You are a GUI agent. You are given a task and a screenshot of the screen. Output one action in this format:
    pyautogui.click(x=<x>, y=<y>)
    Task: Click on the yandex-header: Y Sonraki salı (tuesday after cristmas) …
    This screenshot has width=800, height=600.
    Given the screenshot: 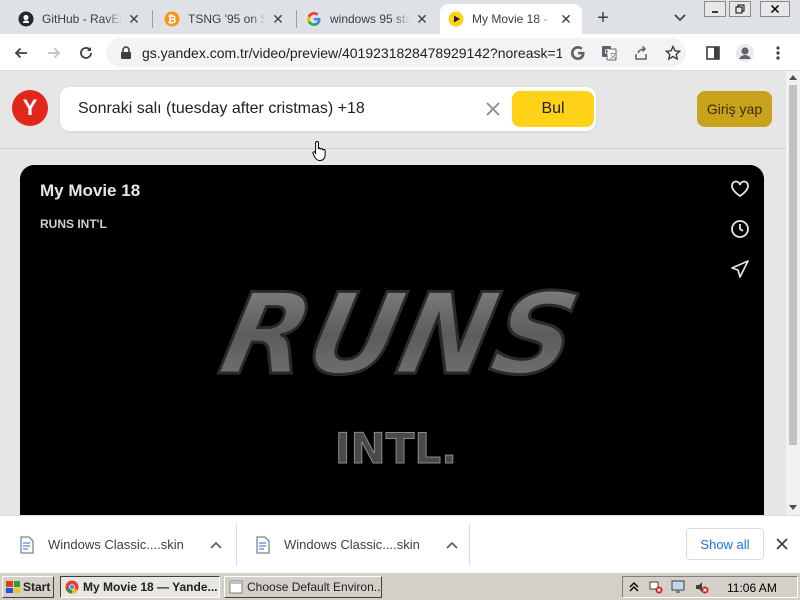 What is the action you would take?
    pyautogui.click(x=393, y=110)
    